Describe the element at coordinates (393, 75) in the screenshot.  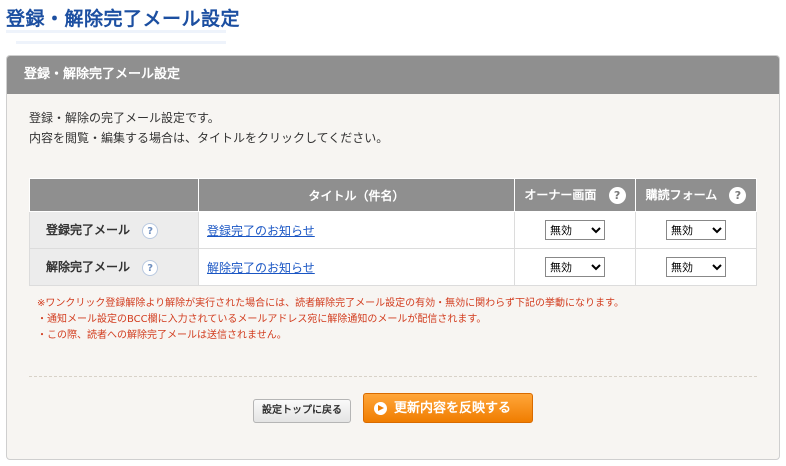
I see `panel-header: 登録・解除完了メール設定` at that location.